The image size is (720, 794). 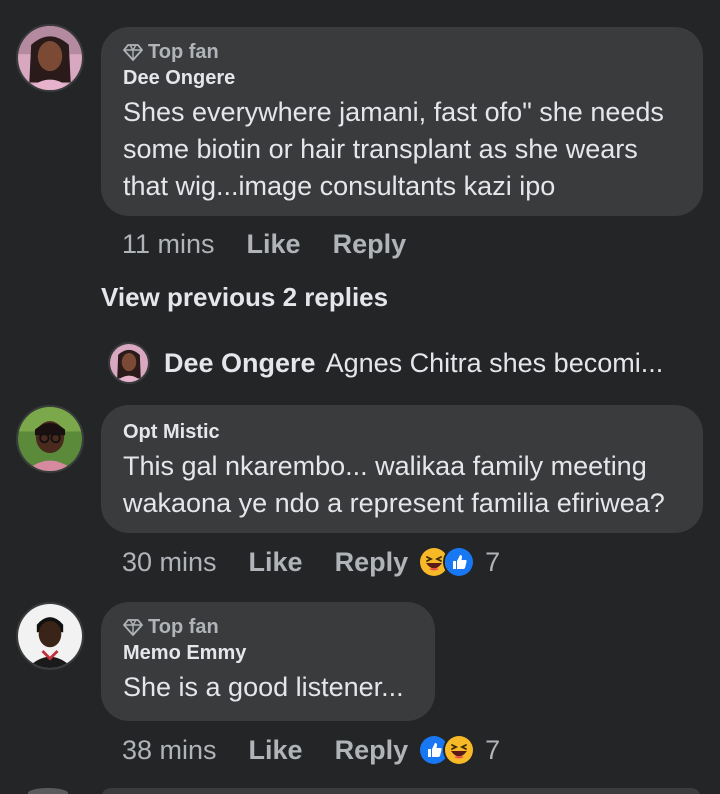 What do you see at coordinates (169, 562) in the screenshot?
I see `comment-time: 30 mins` at bounding box center [169, 562].